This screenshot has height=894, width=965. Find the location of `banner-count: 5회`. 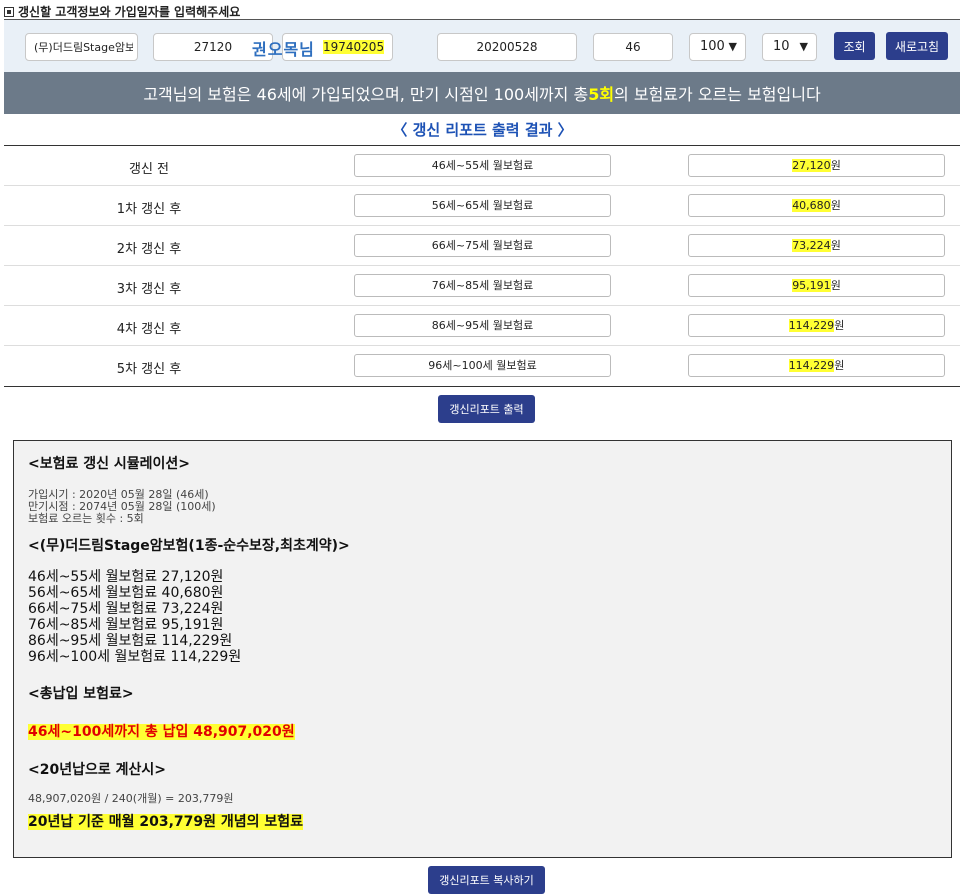

banner-count: 5회 is located at coordinates (601, 94).